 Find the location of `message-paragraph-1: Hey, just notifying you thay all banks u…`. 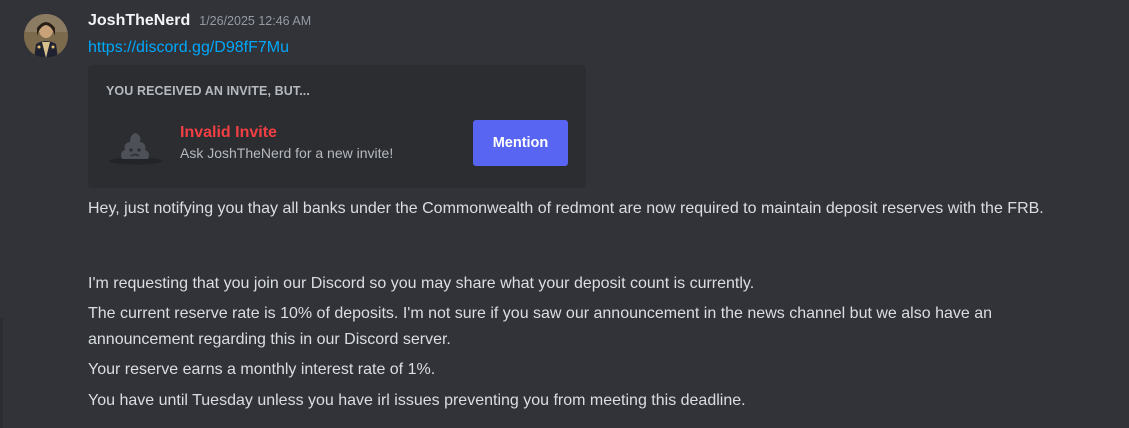

message-paragraph-1: Hey, just notifying you thay all banks u… is located at coordinates (566, 208).